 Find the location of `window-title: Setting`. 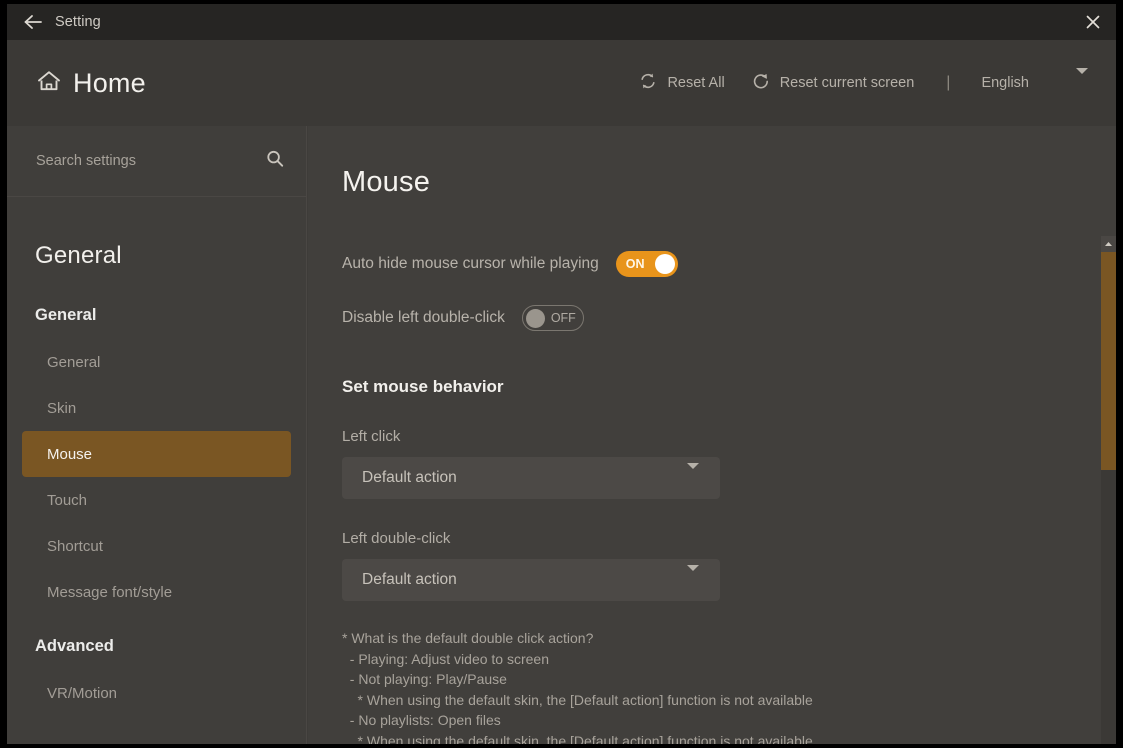

window-title: Setting is located at coordinates (78, 22).